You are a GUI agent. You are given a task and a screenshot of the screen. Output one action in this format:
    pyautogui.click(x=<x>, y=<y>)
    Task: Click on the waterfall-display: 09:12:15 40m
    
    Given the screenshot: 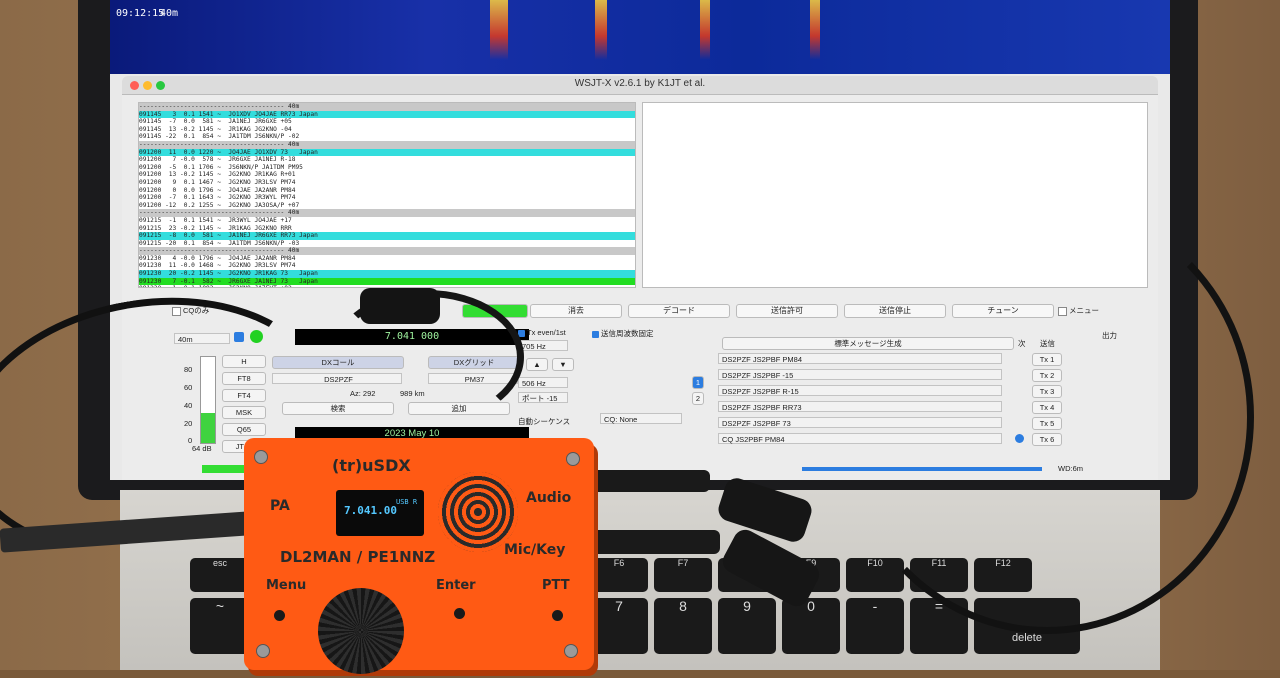 What is the action you would take?
    pyautogui.click(x=640, y=37)
    